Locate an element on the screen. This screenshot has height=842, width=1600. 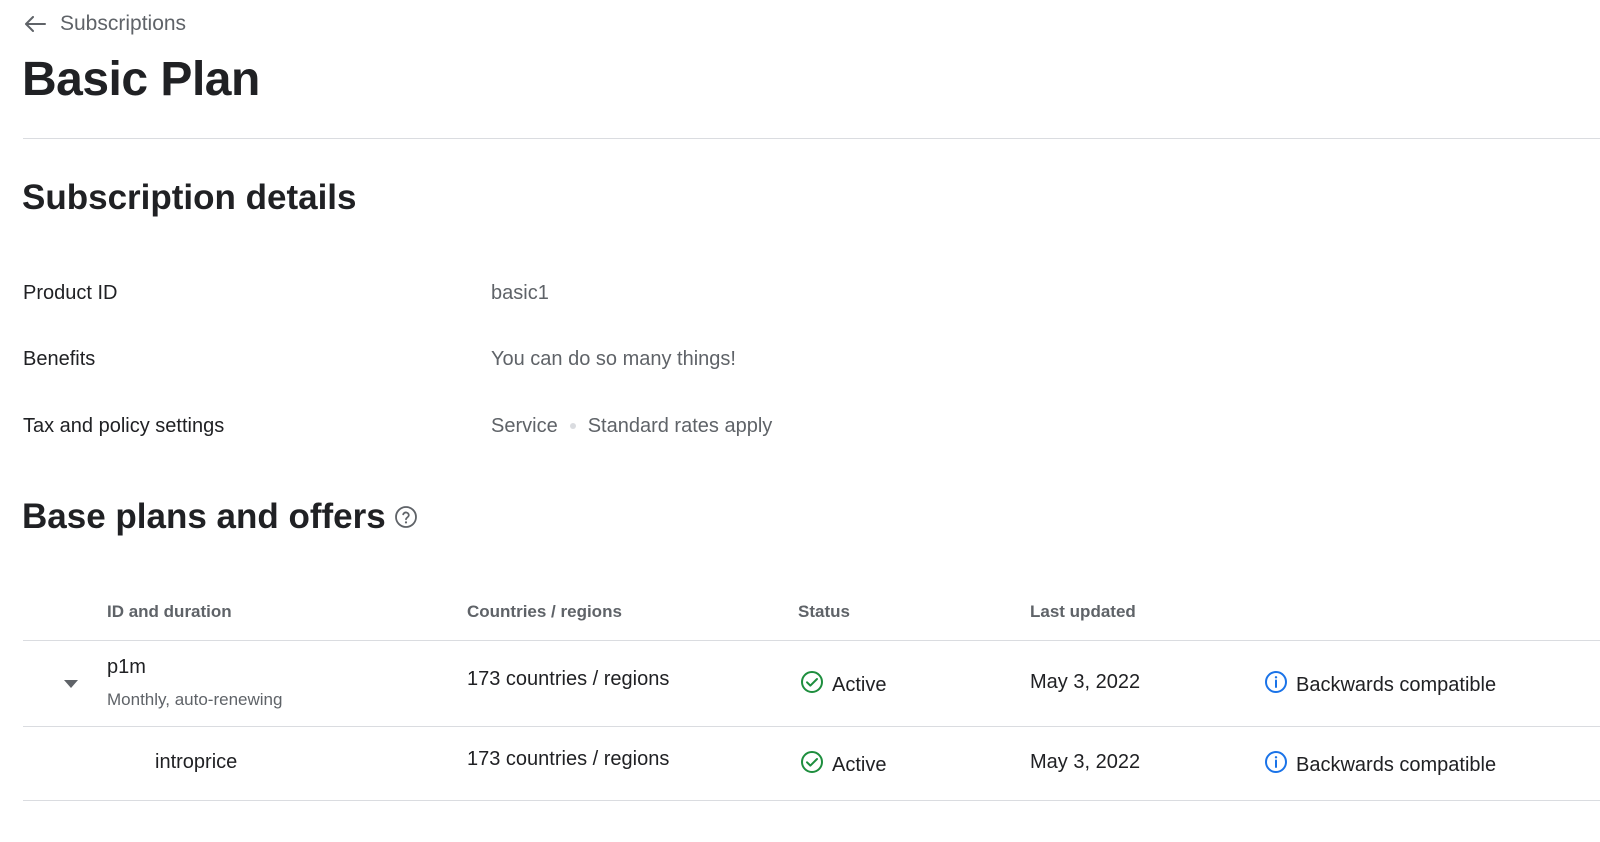
subscription-details-title-text: Subscription details is located at coordinates (189, 197).